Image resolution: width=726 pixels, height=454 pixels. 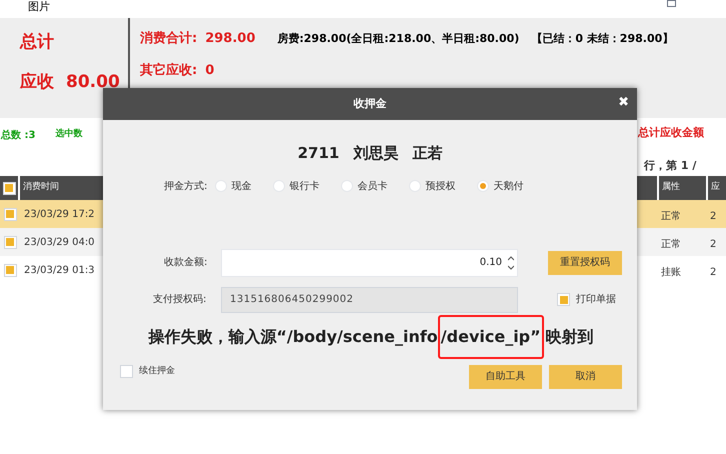 What do you see at coordinates (169, 71) in the screenshot?
I see `other-receivable-label: 其它应收:` at bounding box center [169, 71].